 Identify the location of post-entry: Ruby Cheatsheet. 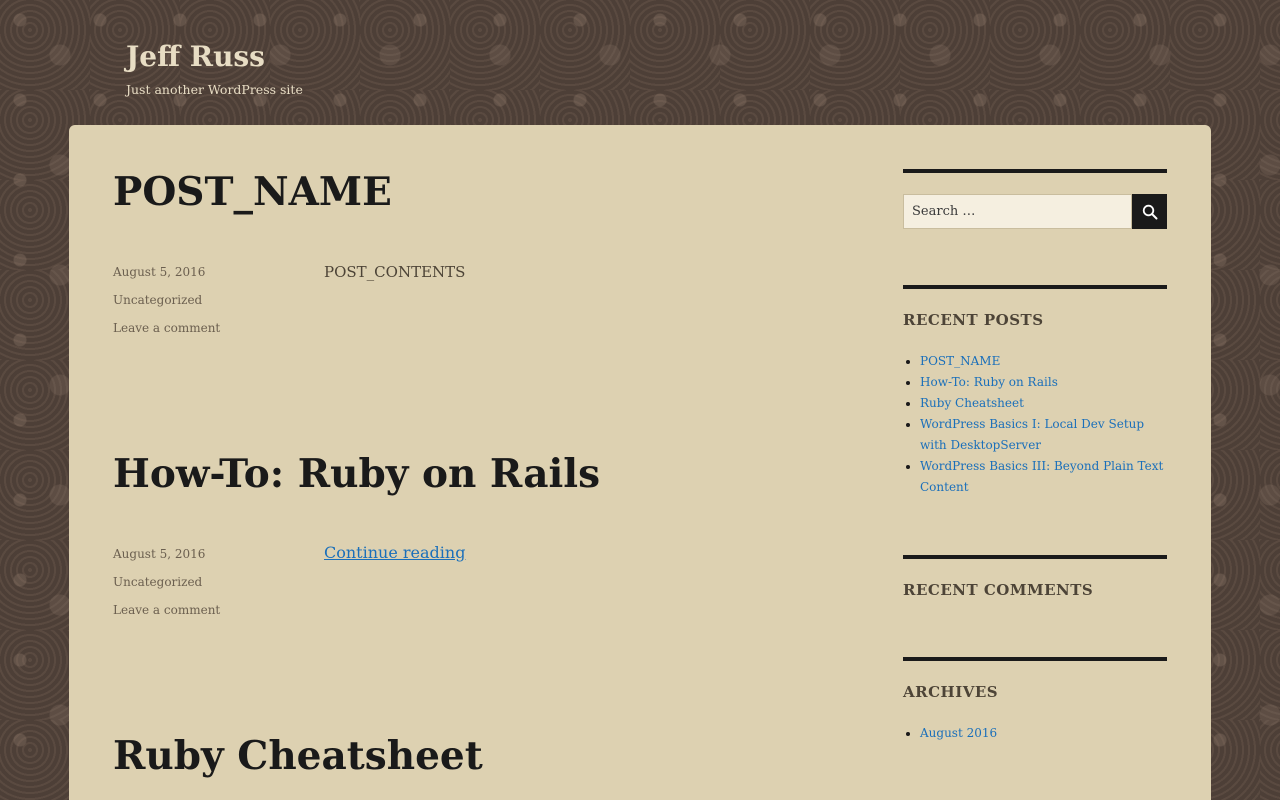
(473, 756).